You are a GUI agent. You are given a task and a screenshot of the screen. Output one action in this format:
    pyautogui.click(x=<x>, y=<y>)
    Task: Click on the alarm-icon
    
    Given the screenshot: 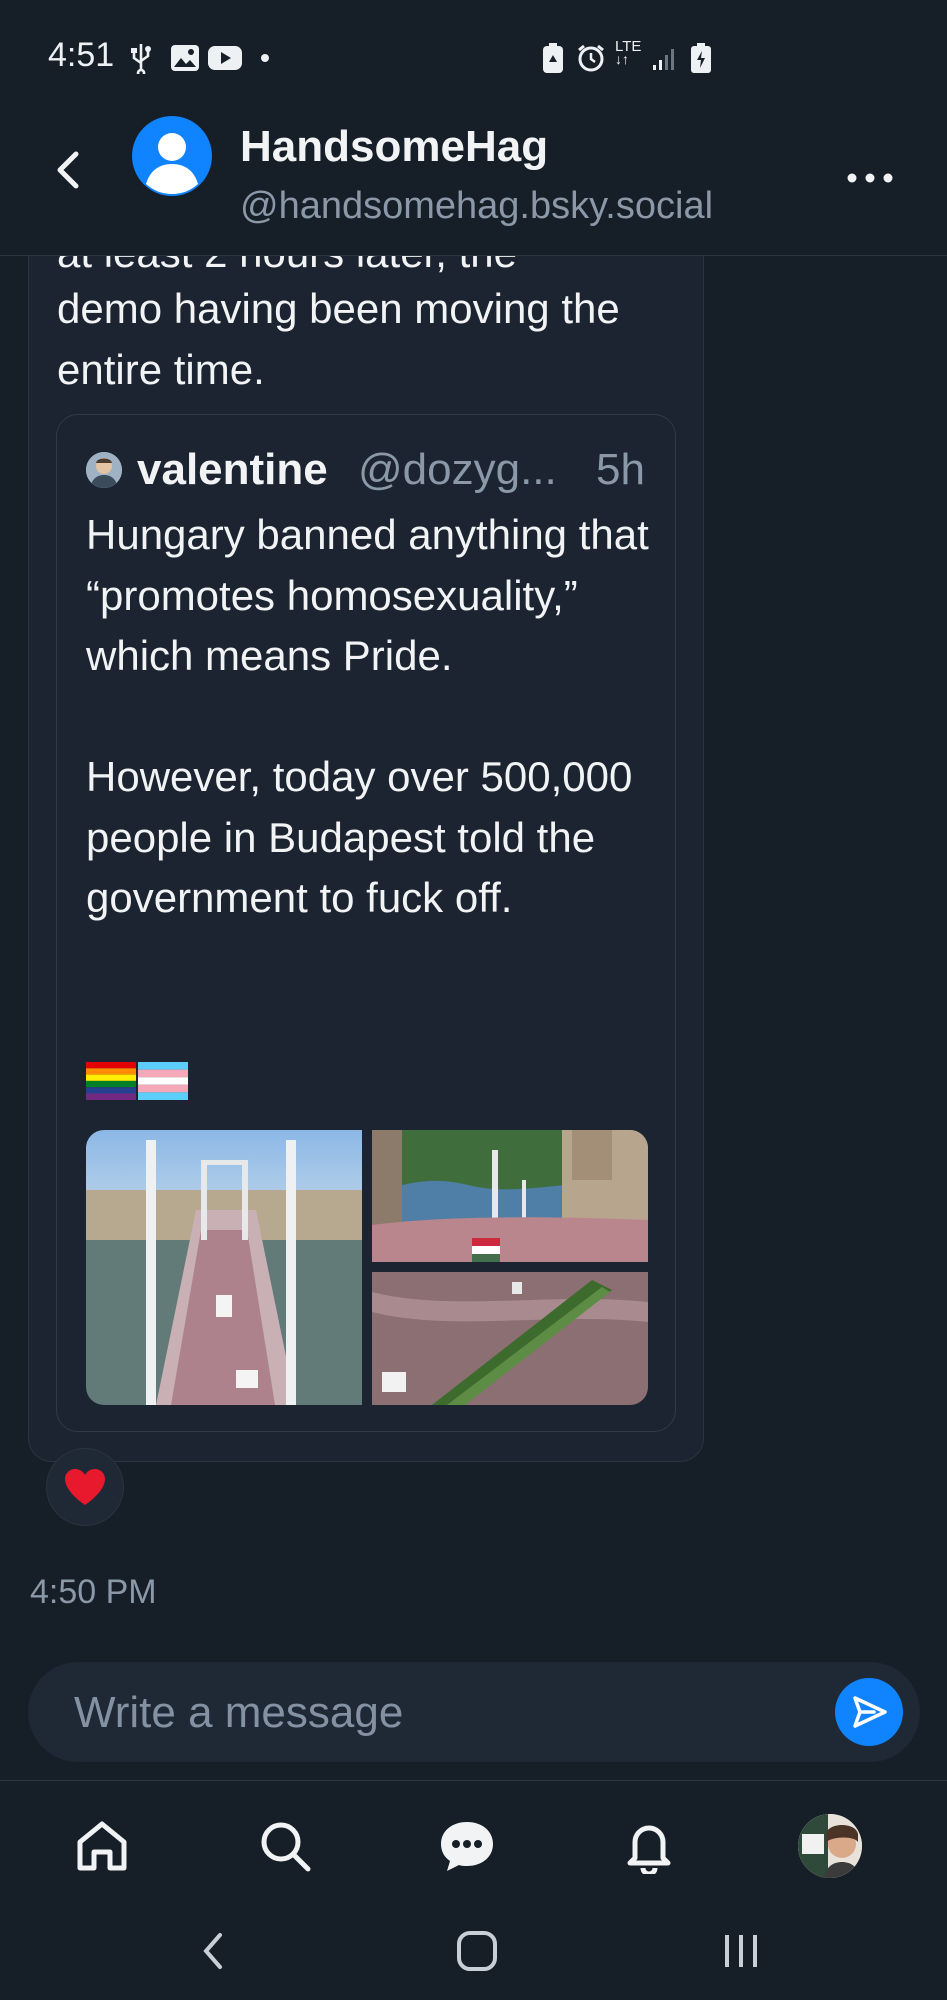 What is the action you would take?
    pyautogui.click(x=591, y=58)
    